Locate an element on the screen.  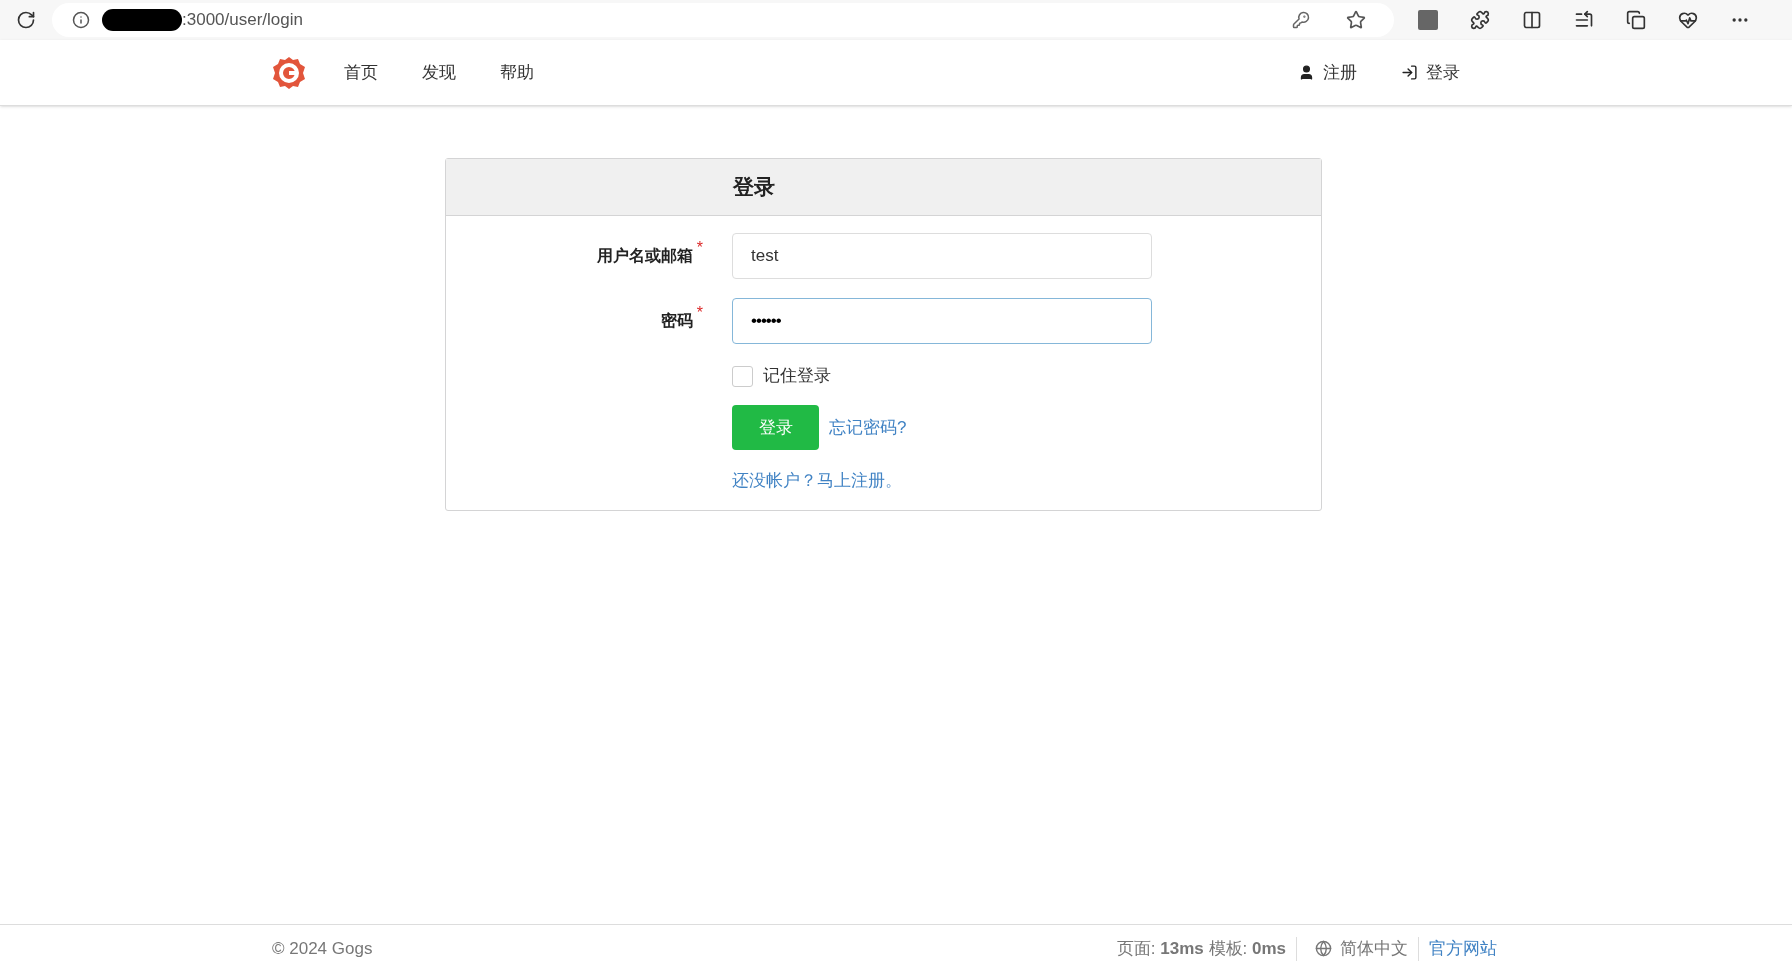
field-label: 密码 is located at coordinates (676, 321).